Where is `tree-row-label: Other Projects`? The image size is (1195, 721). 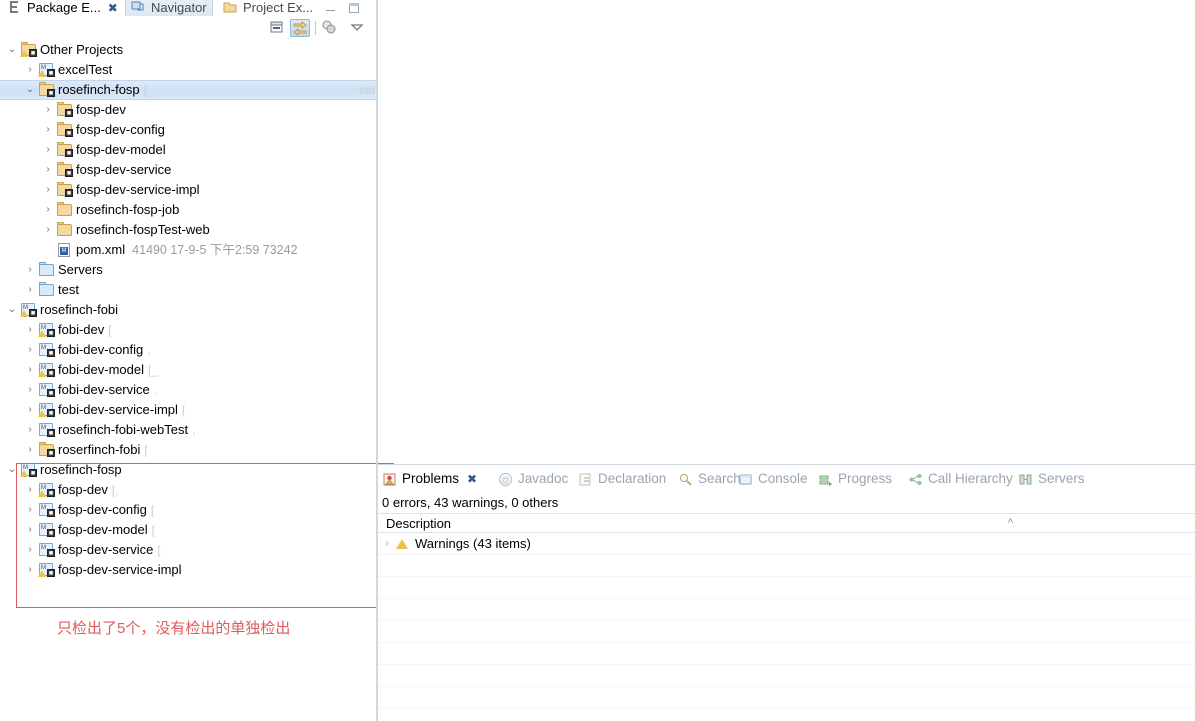
tree-row-label: Other Projects is located at coordinates (82, 49).